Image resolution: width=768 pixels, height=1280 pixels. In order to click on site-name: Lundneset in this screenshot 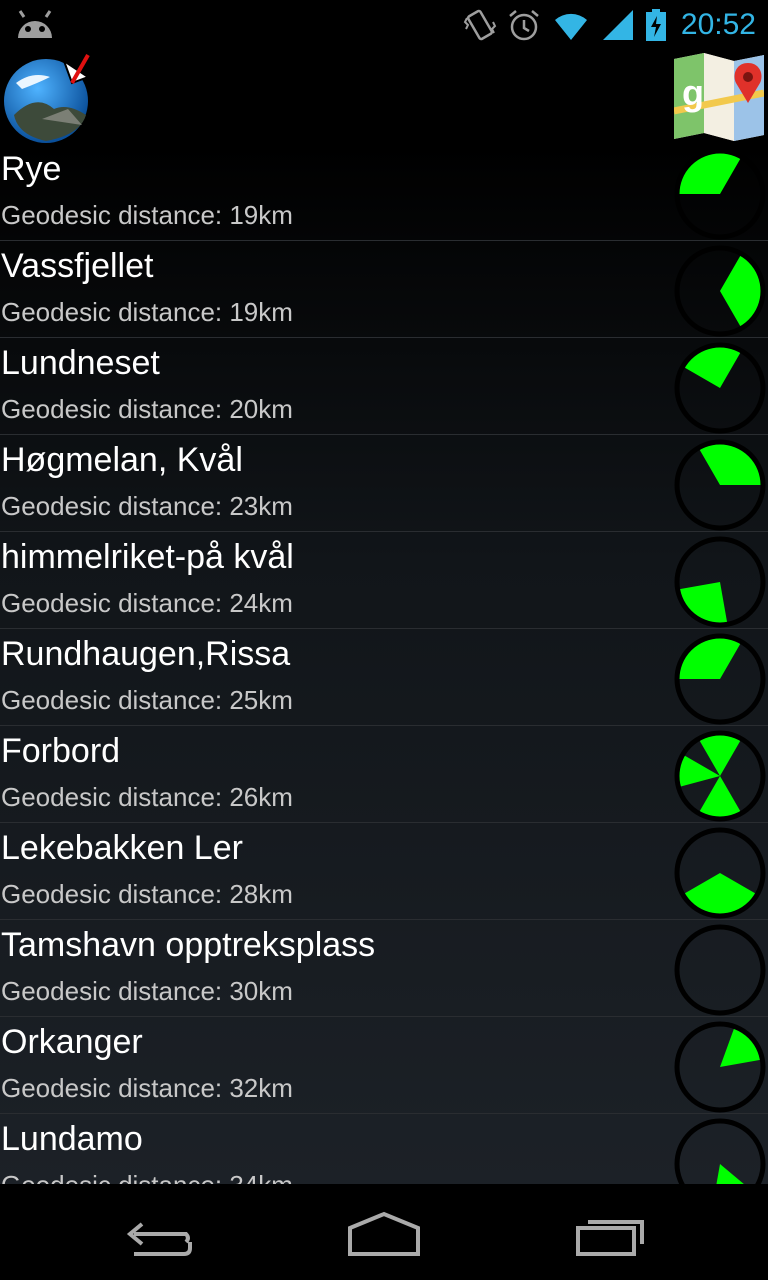, I will do `click(80, 363)`.